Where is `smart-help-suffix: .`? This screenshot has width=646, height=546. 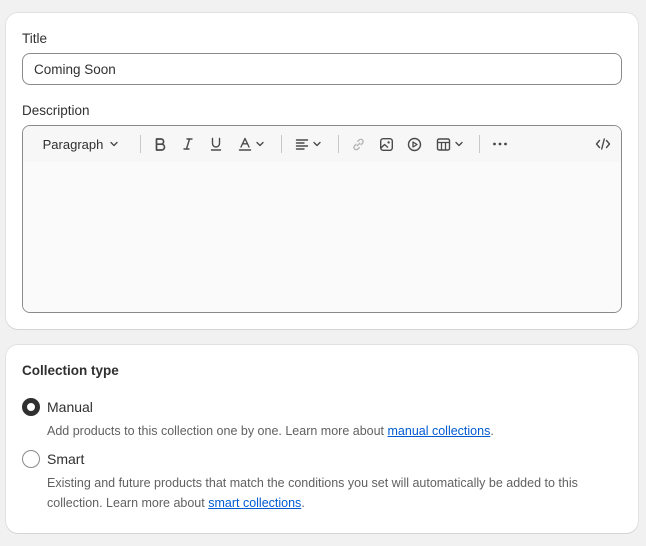
smart-help-suffix: . is located at coordinates (303, 503).